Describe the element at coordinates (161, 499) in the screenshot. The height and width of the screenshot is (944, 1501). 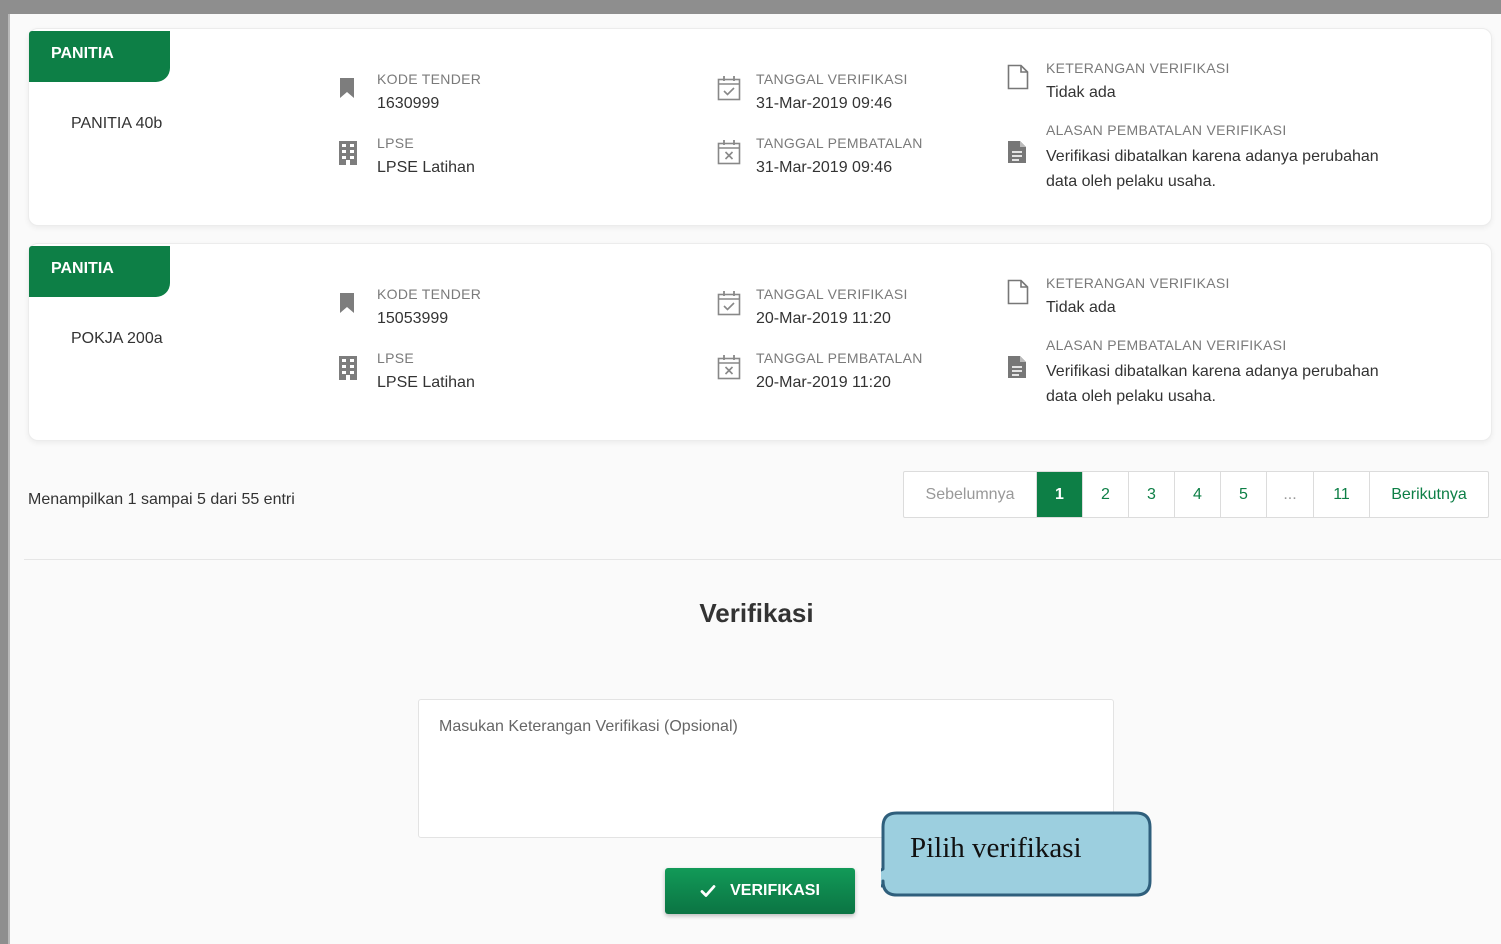
I see `entries-summary: Menampilkan 1 sampai 5 dari 55 entri` at that location.